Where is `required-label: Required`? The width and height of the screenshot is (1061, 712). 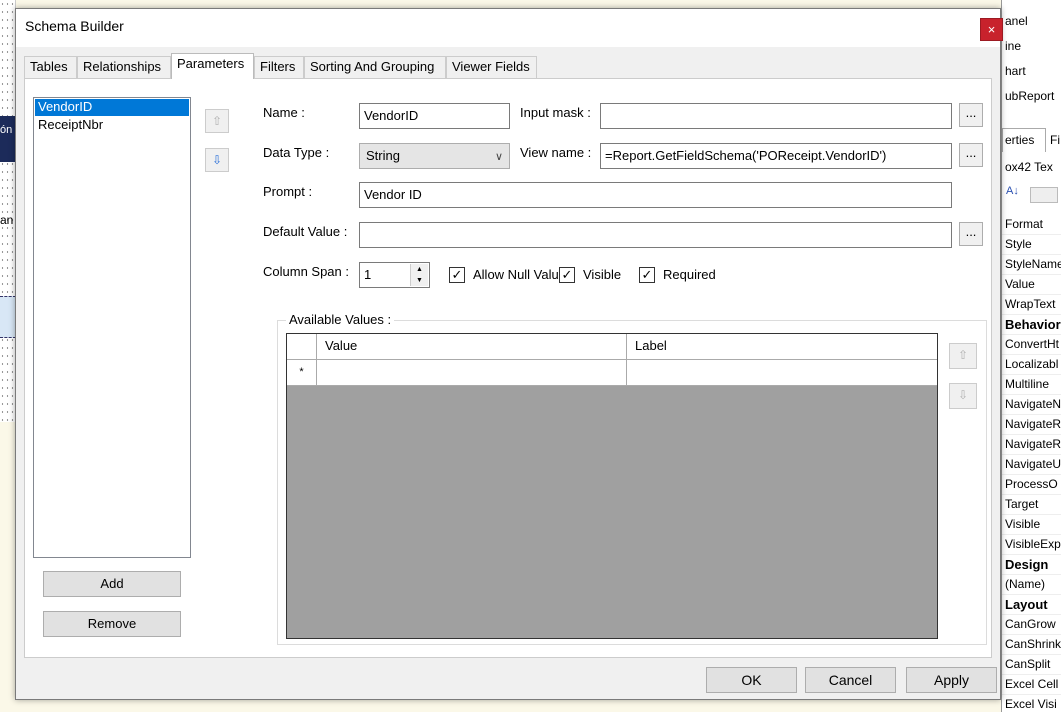 required-label: Required is located at coordinates (689, 274).